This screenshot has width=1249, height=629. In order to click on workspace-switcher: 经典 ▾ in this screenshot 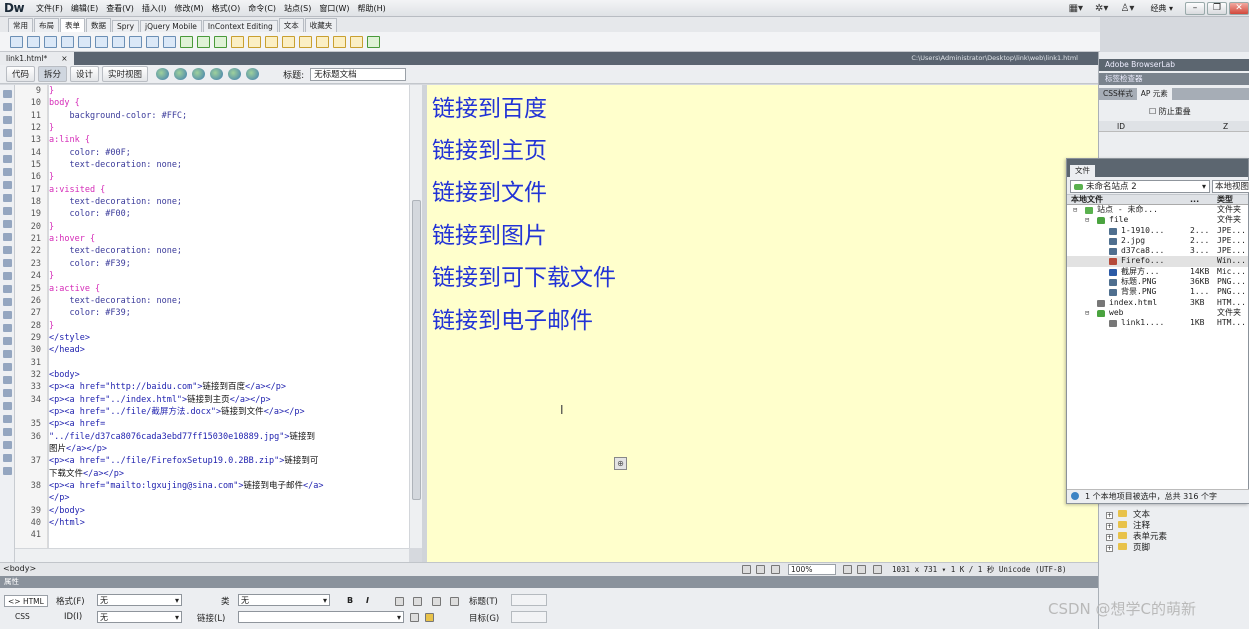, I will do `click(1161, 8)`.